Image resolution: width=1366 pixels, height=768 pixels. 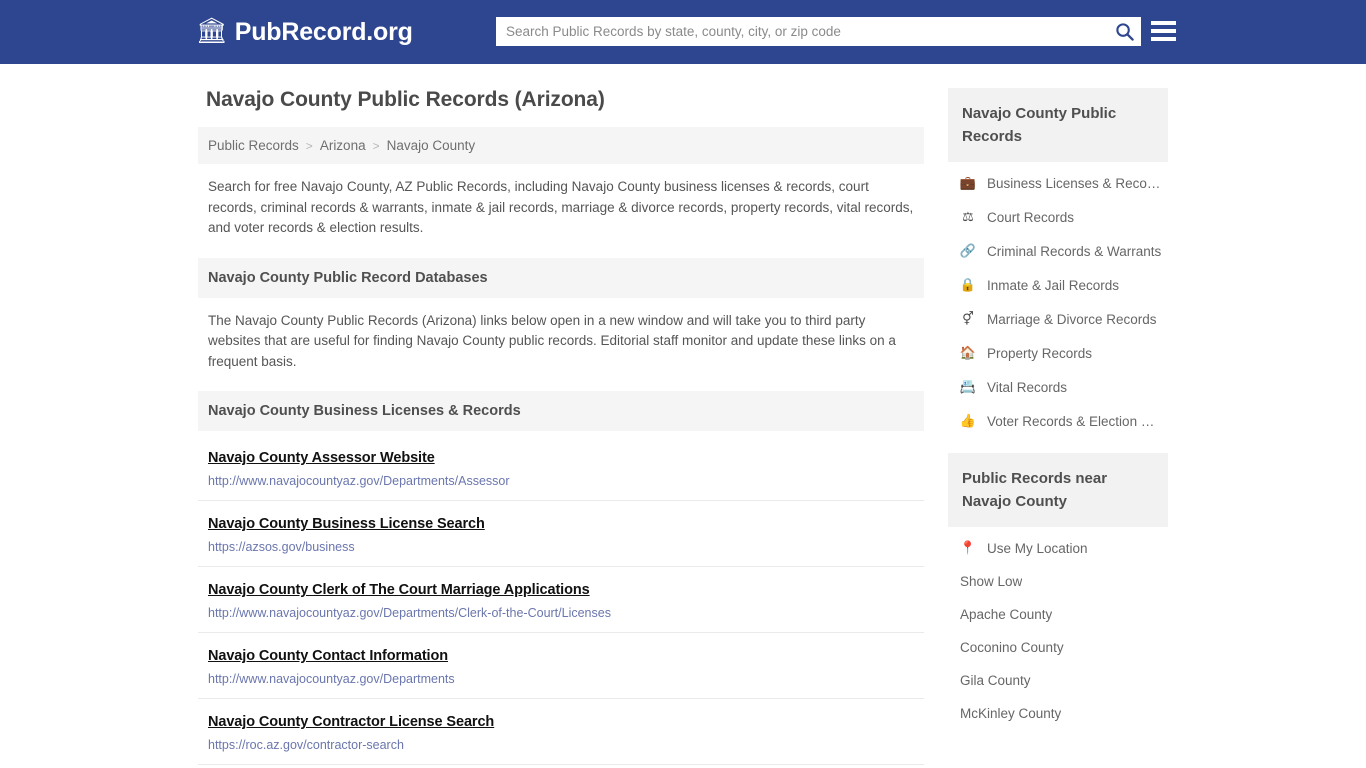 I want to click on sidebar-item-business-licenses: 💼 Business Licenses & Records, so click(x=1058, y=183).